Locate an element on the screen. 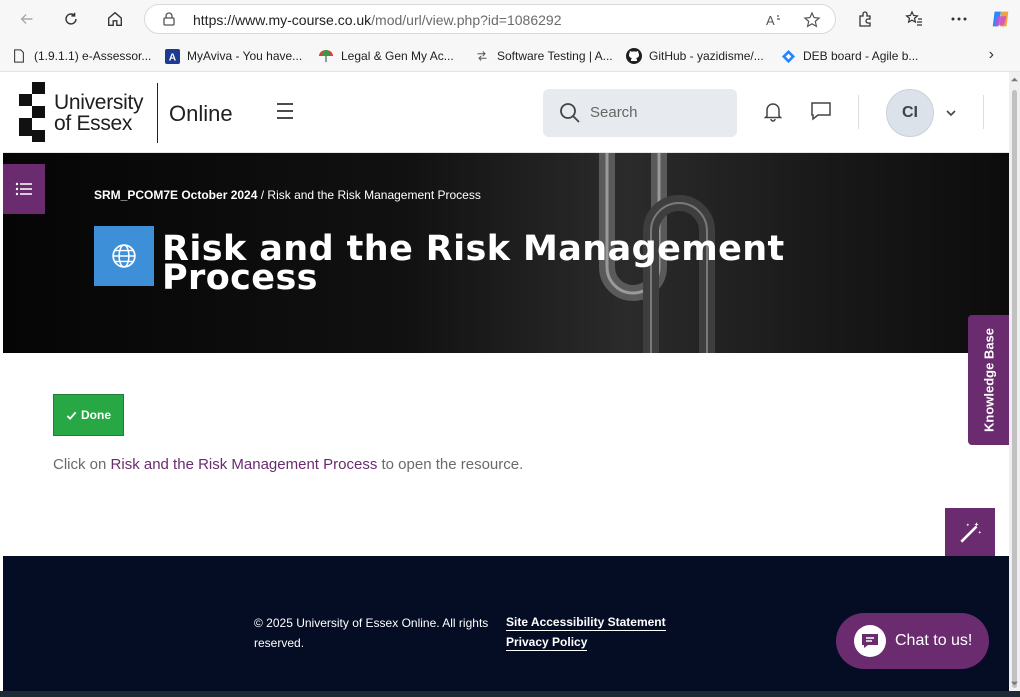  knowledge-base-label: Knowledge Base is located at coordinates (988, 380).